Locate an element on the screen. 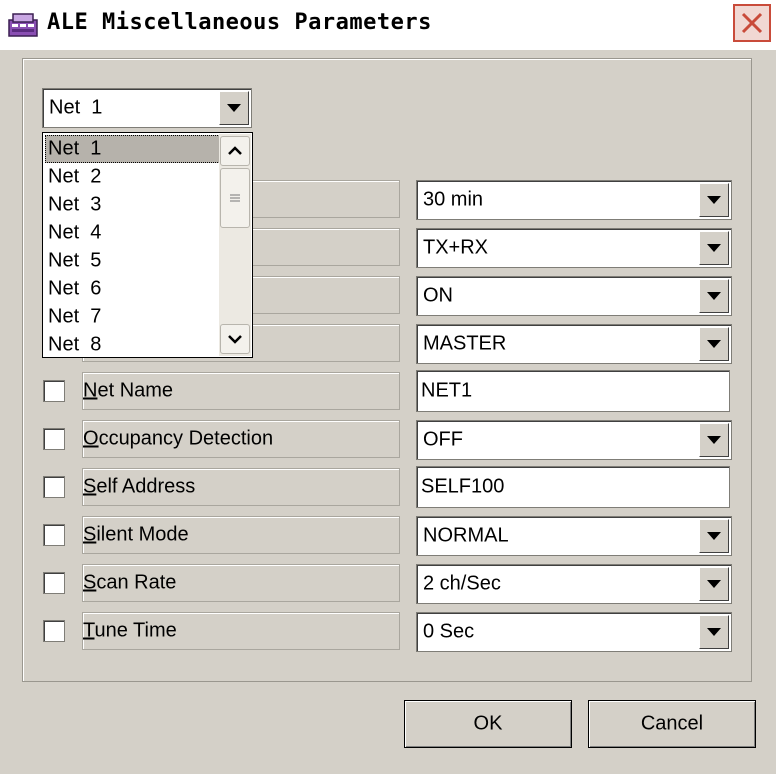 The image size is (776, 774). net-selector-arrow is located at coordinates (234, 108).